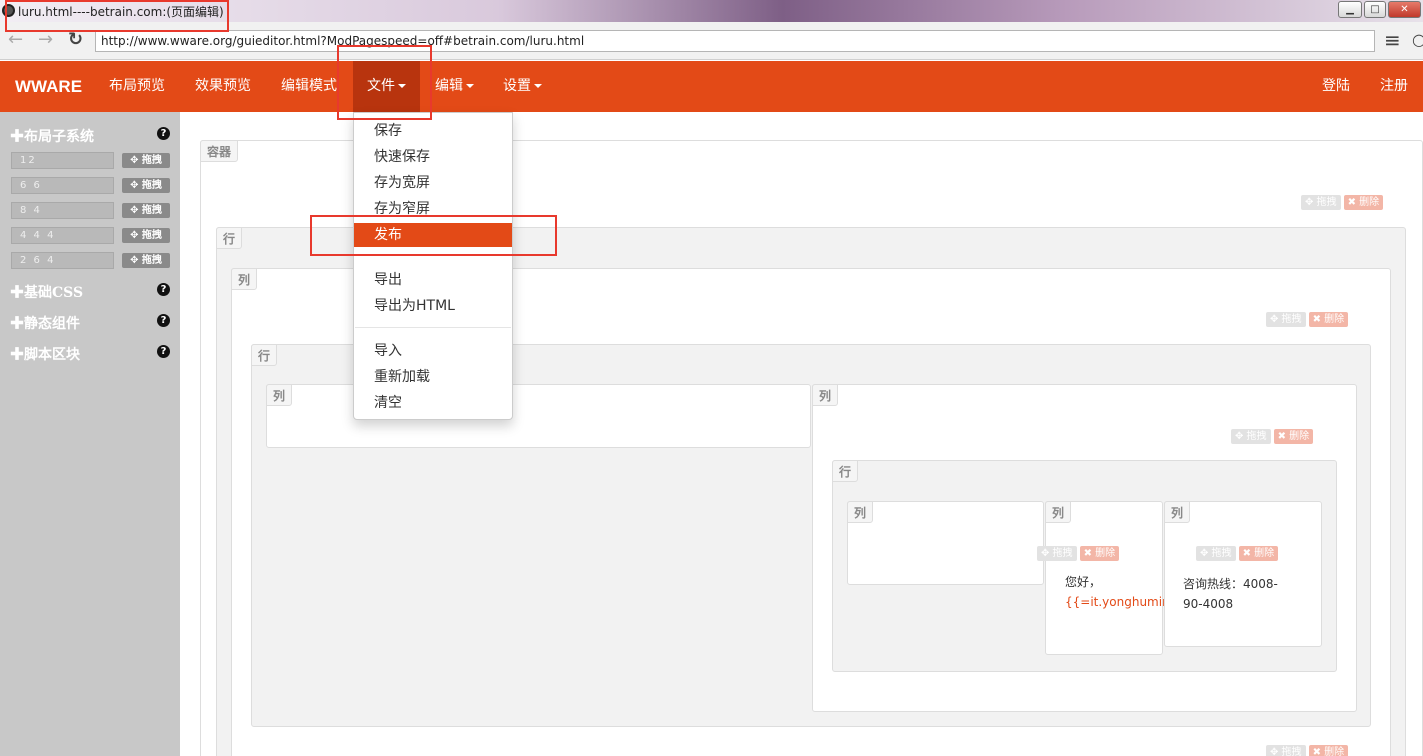  I want to click on hotline-text: 咨询热线：4008-90-4008, so click(1230, 594).